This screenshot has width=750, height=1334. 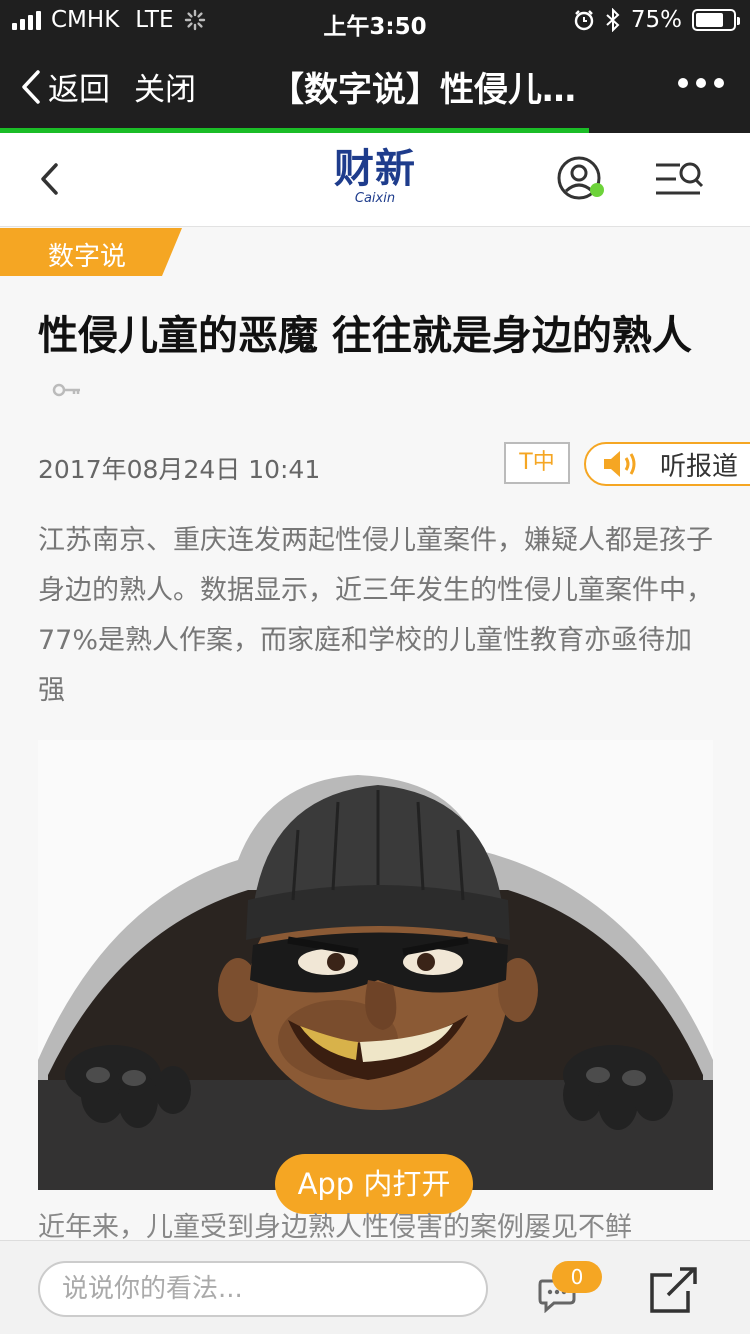 I want to click on publish-date: 2017年08月24日 10:41, so click(x=179, y=469).